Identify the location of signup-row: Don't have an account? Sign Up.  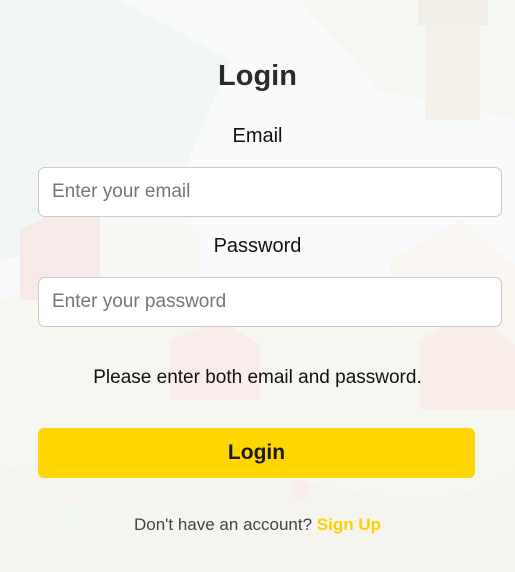
(257, 525).